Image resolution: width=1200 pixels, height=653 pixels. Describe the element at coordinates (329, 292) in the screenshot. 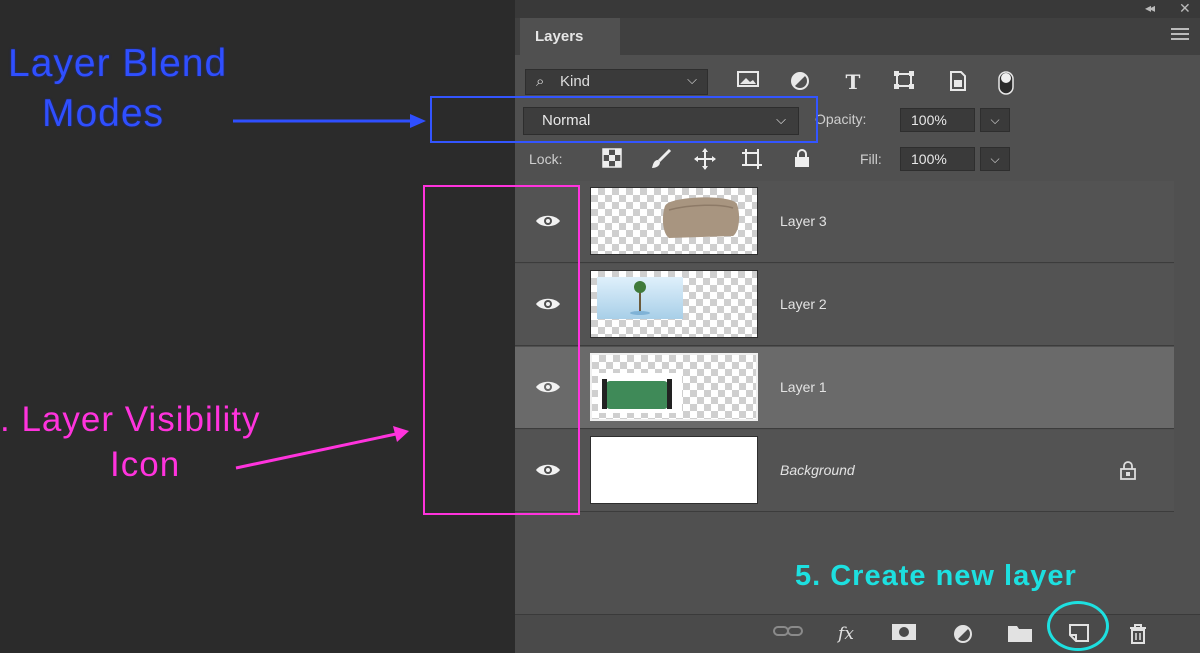

I see `annotation-arrows` at that location.